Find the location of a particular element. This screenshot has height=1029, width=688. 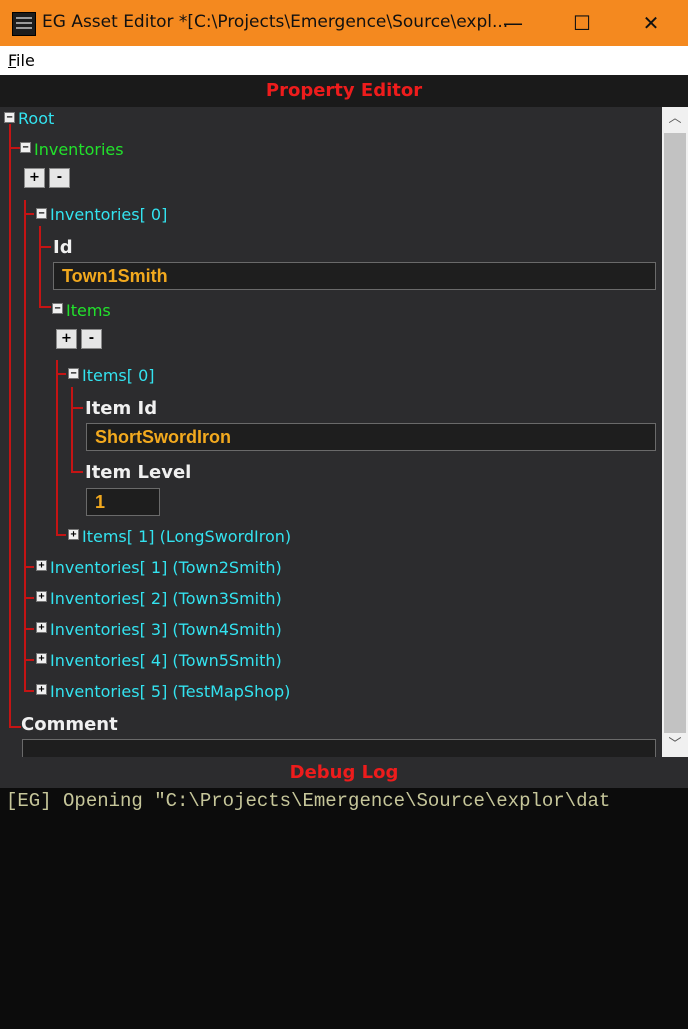

collapse-item-0-icon: − is located at coordinates (73, 373).